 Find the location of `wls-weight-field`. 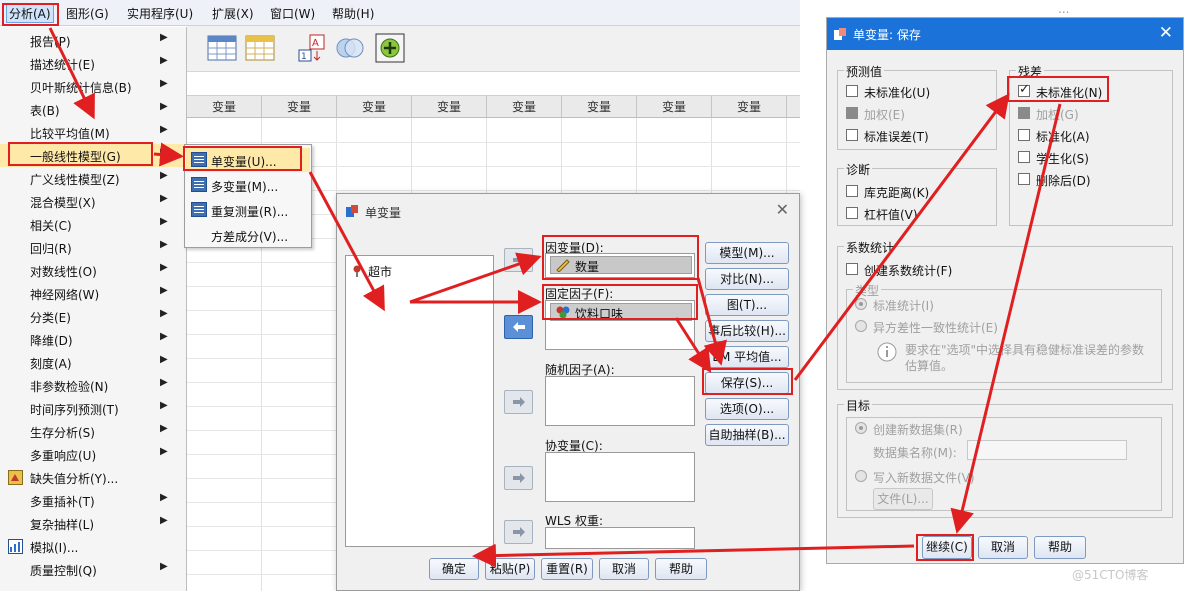

wls-weight-field is located at coordinates (620, 538).